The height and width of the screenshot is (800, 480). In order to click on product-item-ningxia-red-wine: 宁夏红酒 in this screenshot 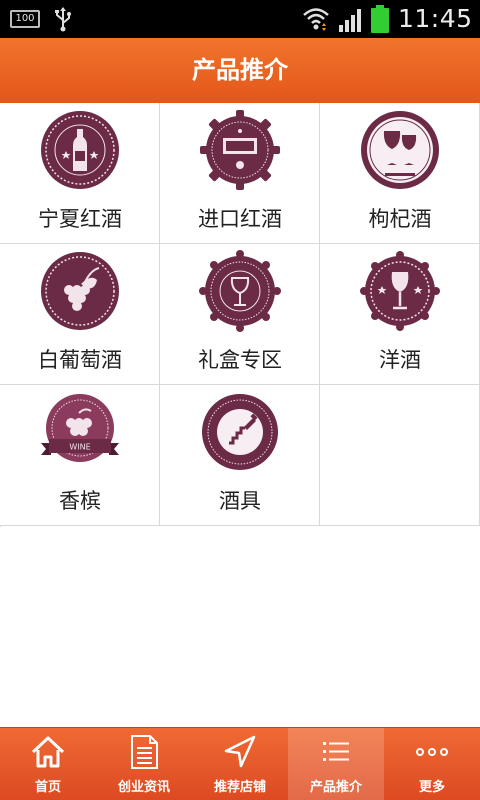, I will do `click(80, 173)`.